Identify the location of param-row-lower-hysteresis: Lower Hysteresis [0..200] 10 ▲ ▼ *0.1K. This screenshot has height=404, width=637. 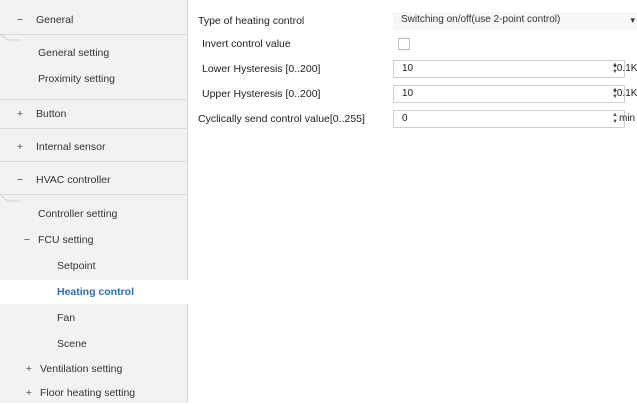
(412, 69).